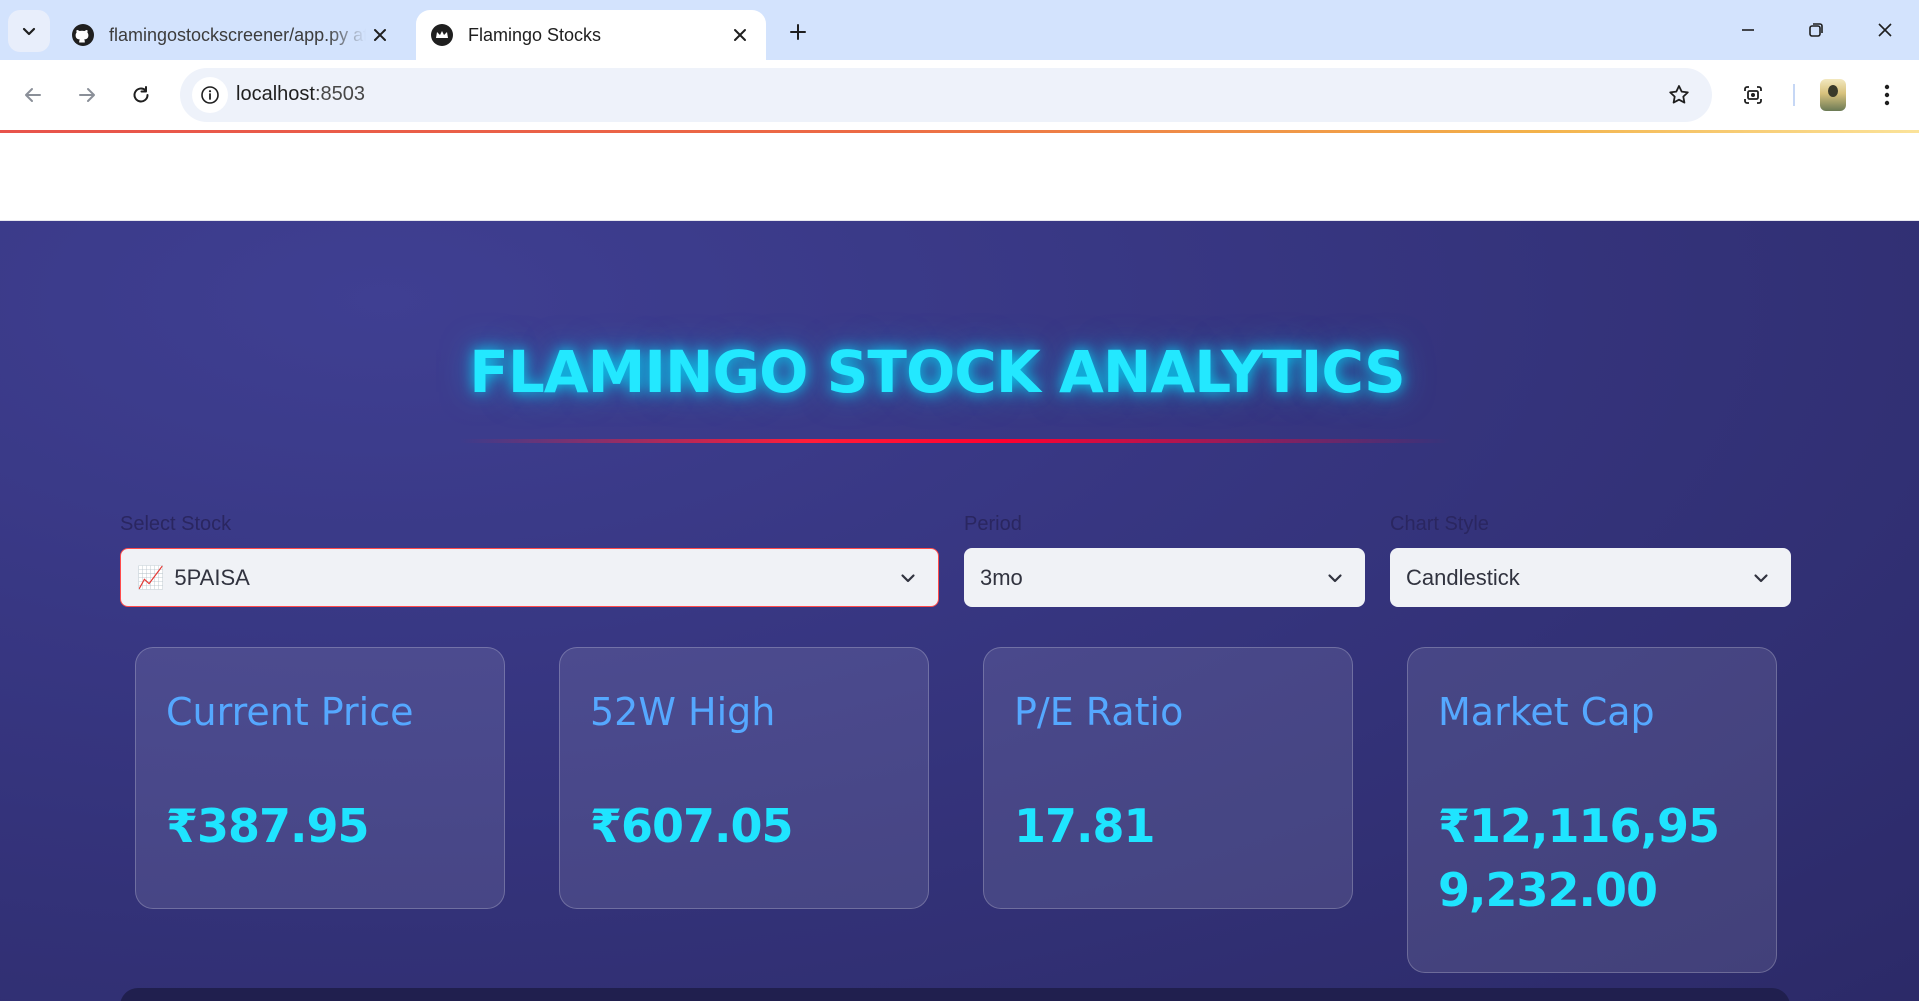 The image size is (1919, 1001). Describe the element at coordinates (268, 826) in the screenshot. I see `metric-value: ₹387.95` at that location.